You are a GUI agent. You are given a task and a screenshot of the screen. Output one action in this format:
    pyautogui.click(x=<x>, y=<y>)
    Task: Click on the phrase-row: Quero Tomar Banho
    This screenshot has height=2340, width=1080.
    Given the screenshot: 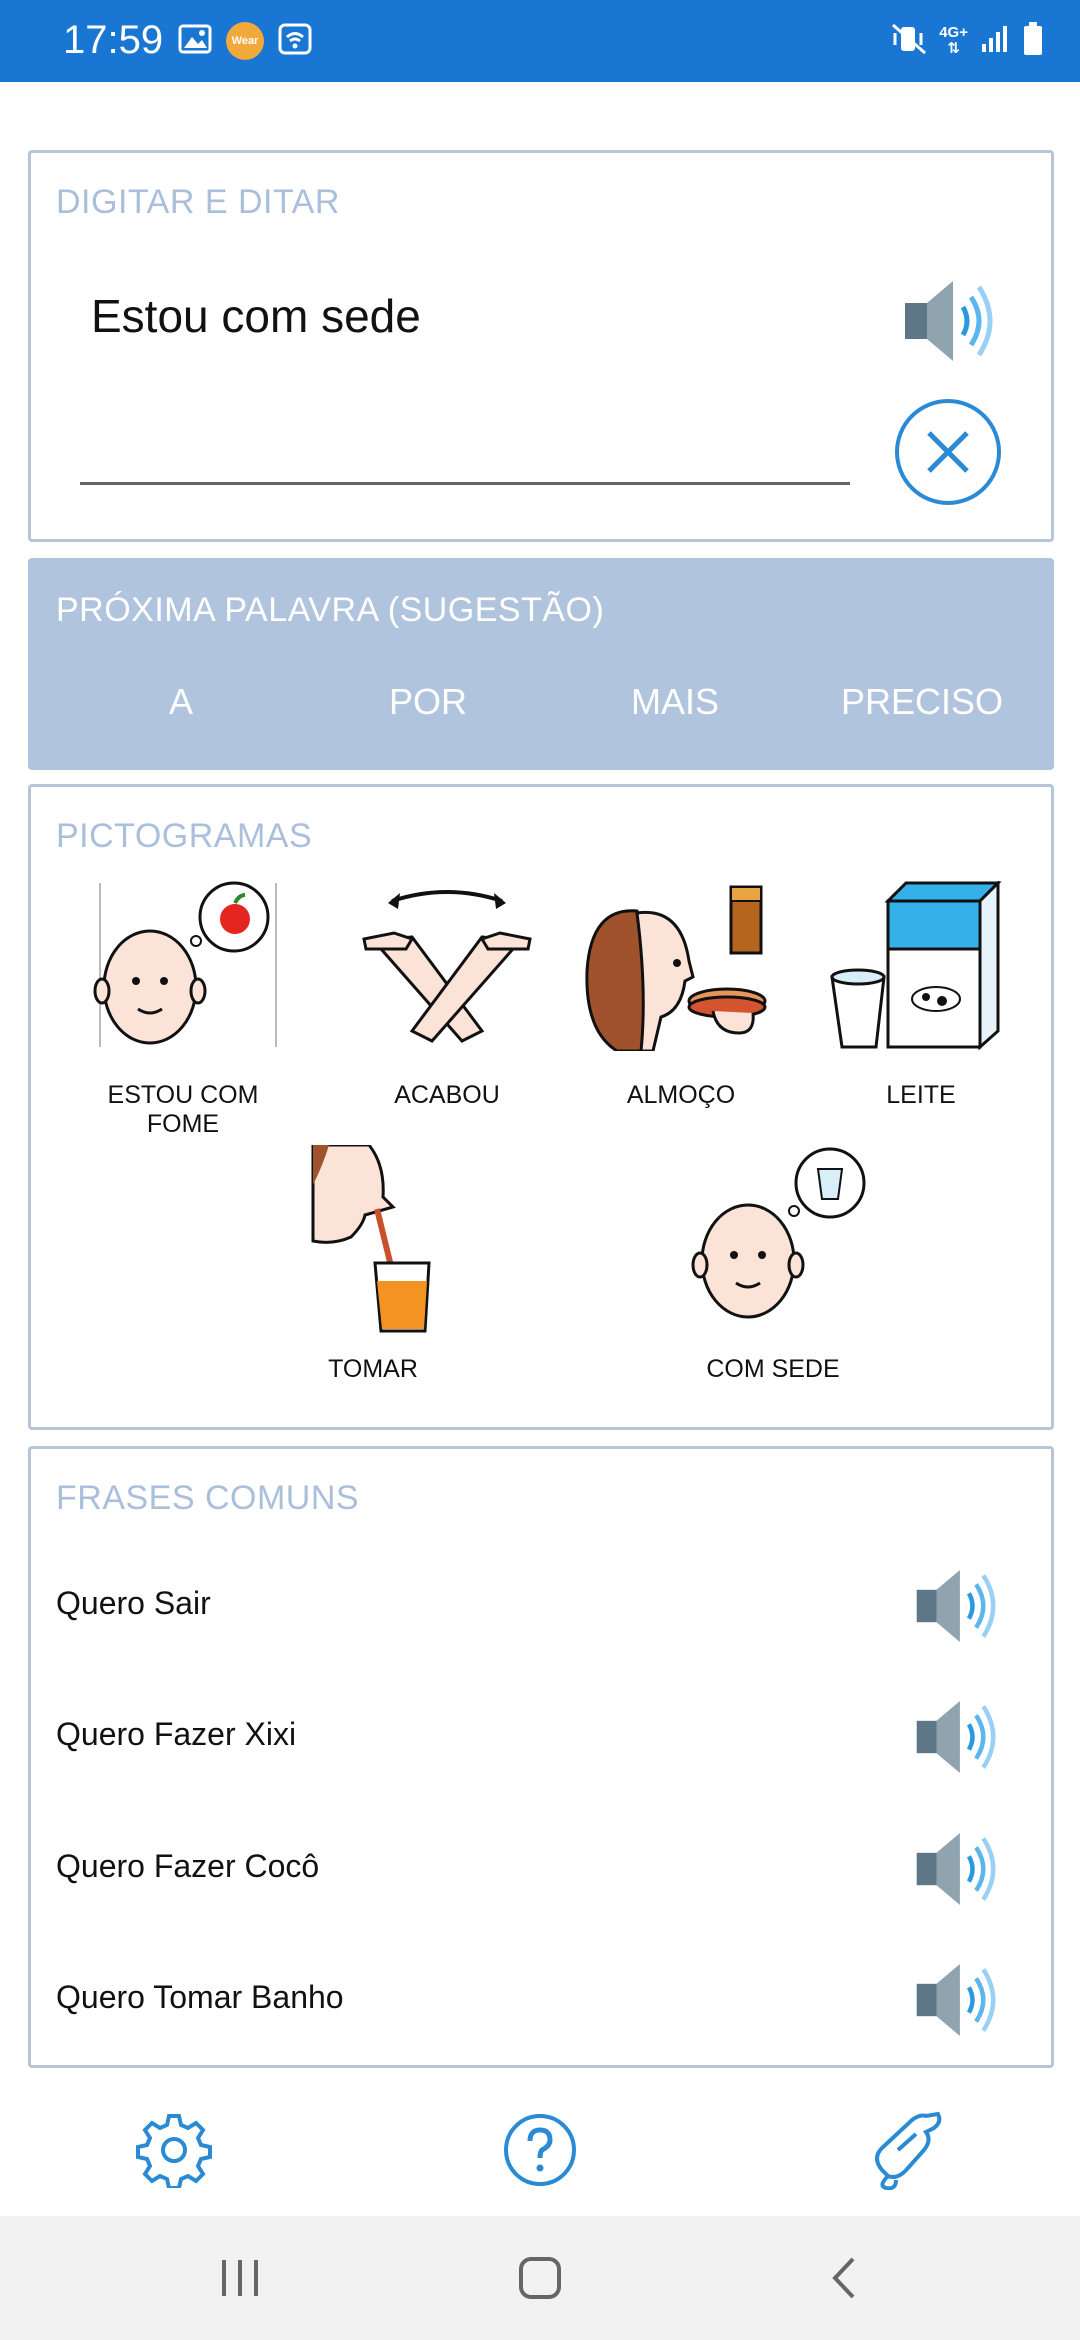 What is the action you would take?
    pyautogui.click(x=541, y=1999)
    